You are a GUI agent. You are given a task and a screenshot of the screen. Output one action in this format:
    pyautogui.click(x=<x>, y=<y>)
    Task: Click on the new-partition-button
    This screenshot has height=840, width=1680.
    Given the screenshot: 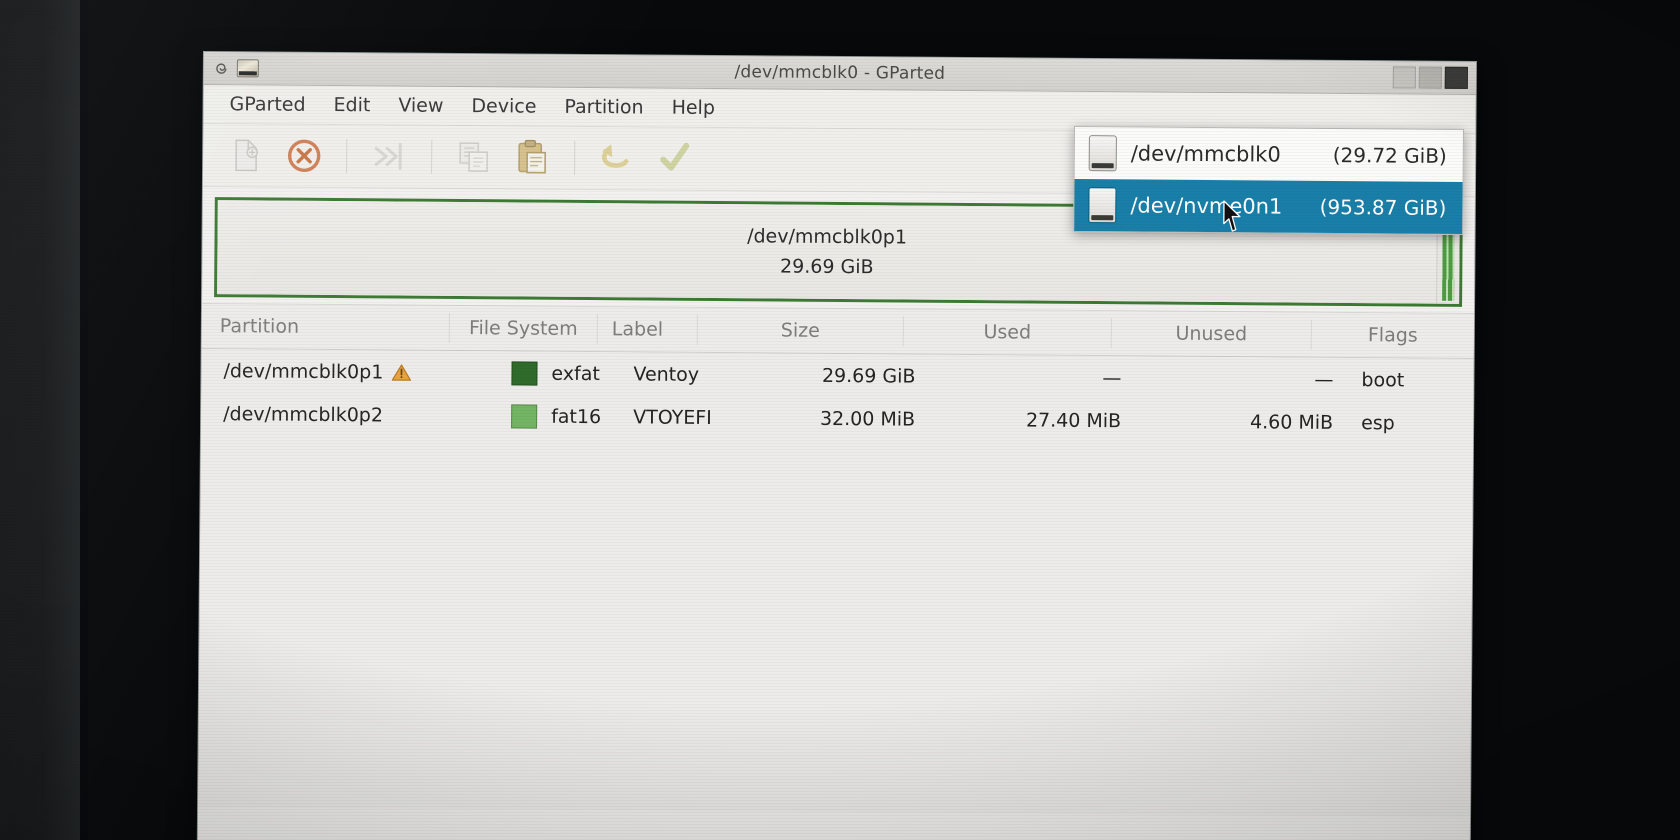 What is the action you would take?
    pyautogui.click(x=246, y=155)
    